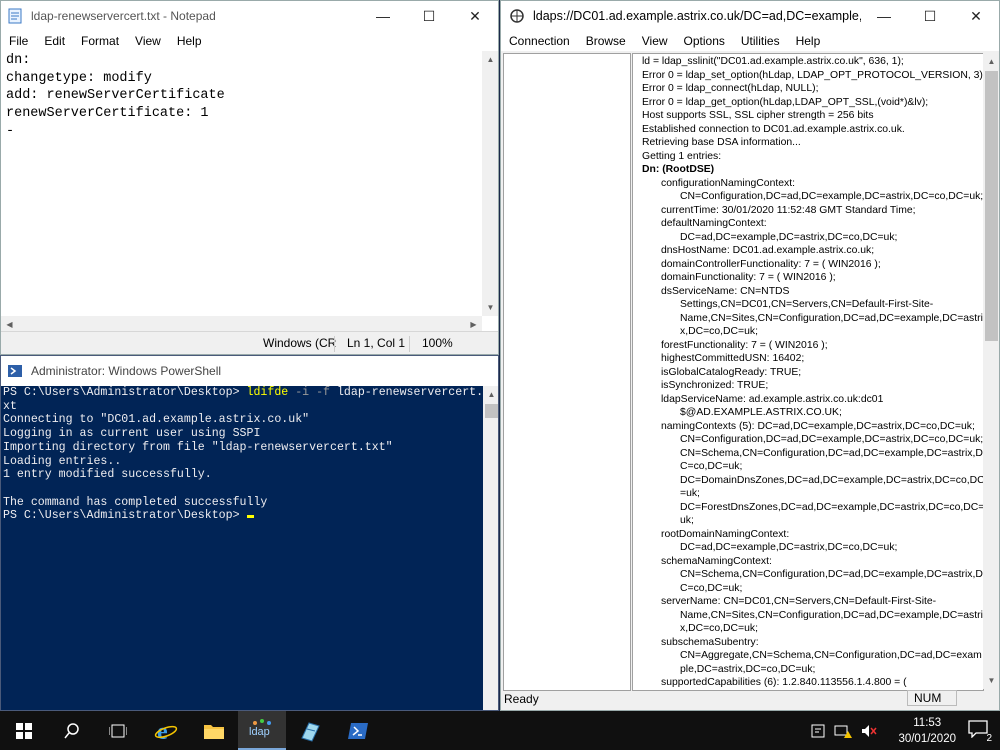  I want to click on taskbar-internet-explorer: e, so click(166, 730).